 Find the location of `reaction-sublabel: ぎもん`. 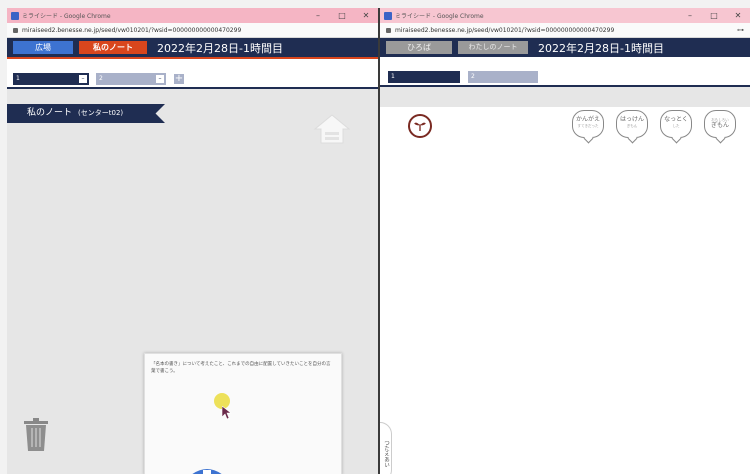

reaction-sublabel: ぎもん is located at coordinates (632, 126).